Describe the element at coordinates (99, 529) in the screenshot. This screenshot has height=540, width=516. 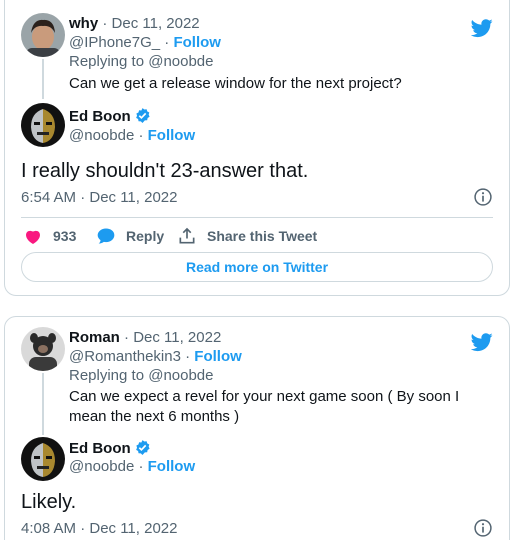
I see `tweet-timestamp: 4:08 AM · Dec 11, 2022` at that location.